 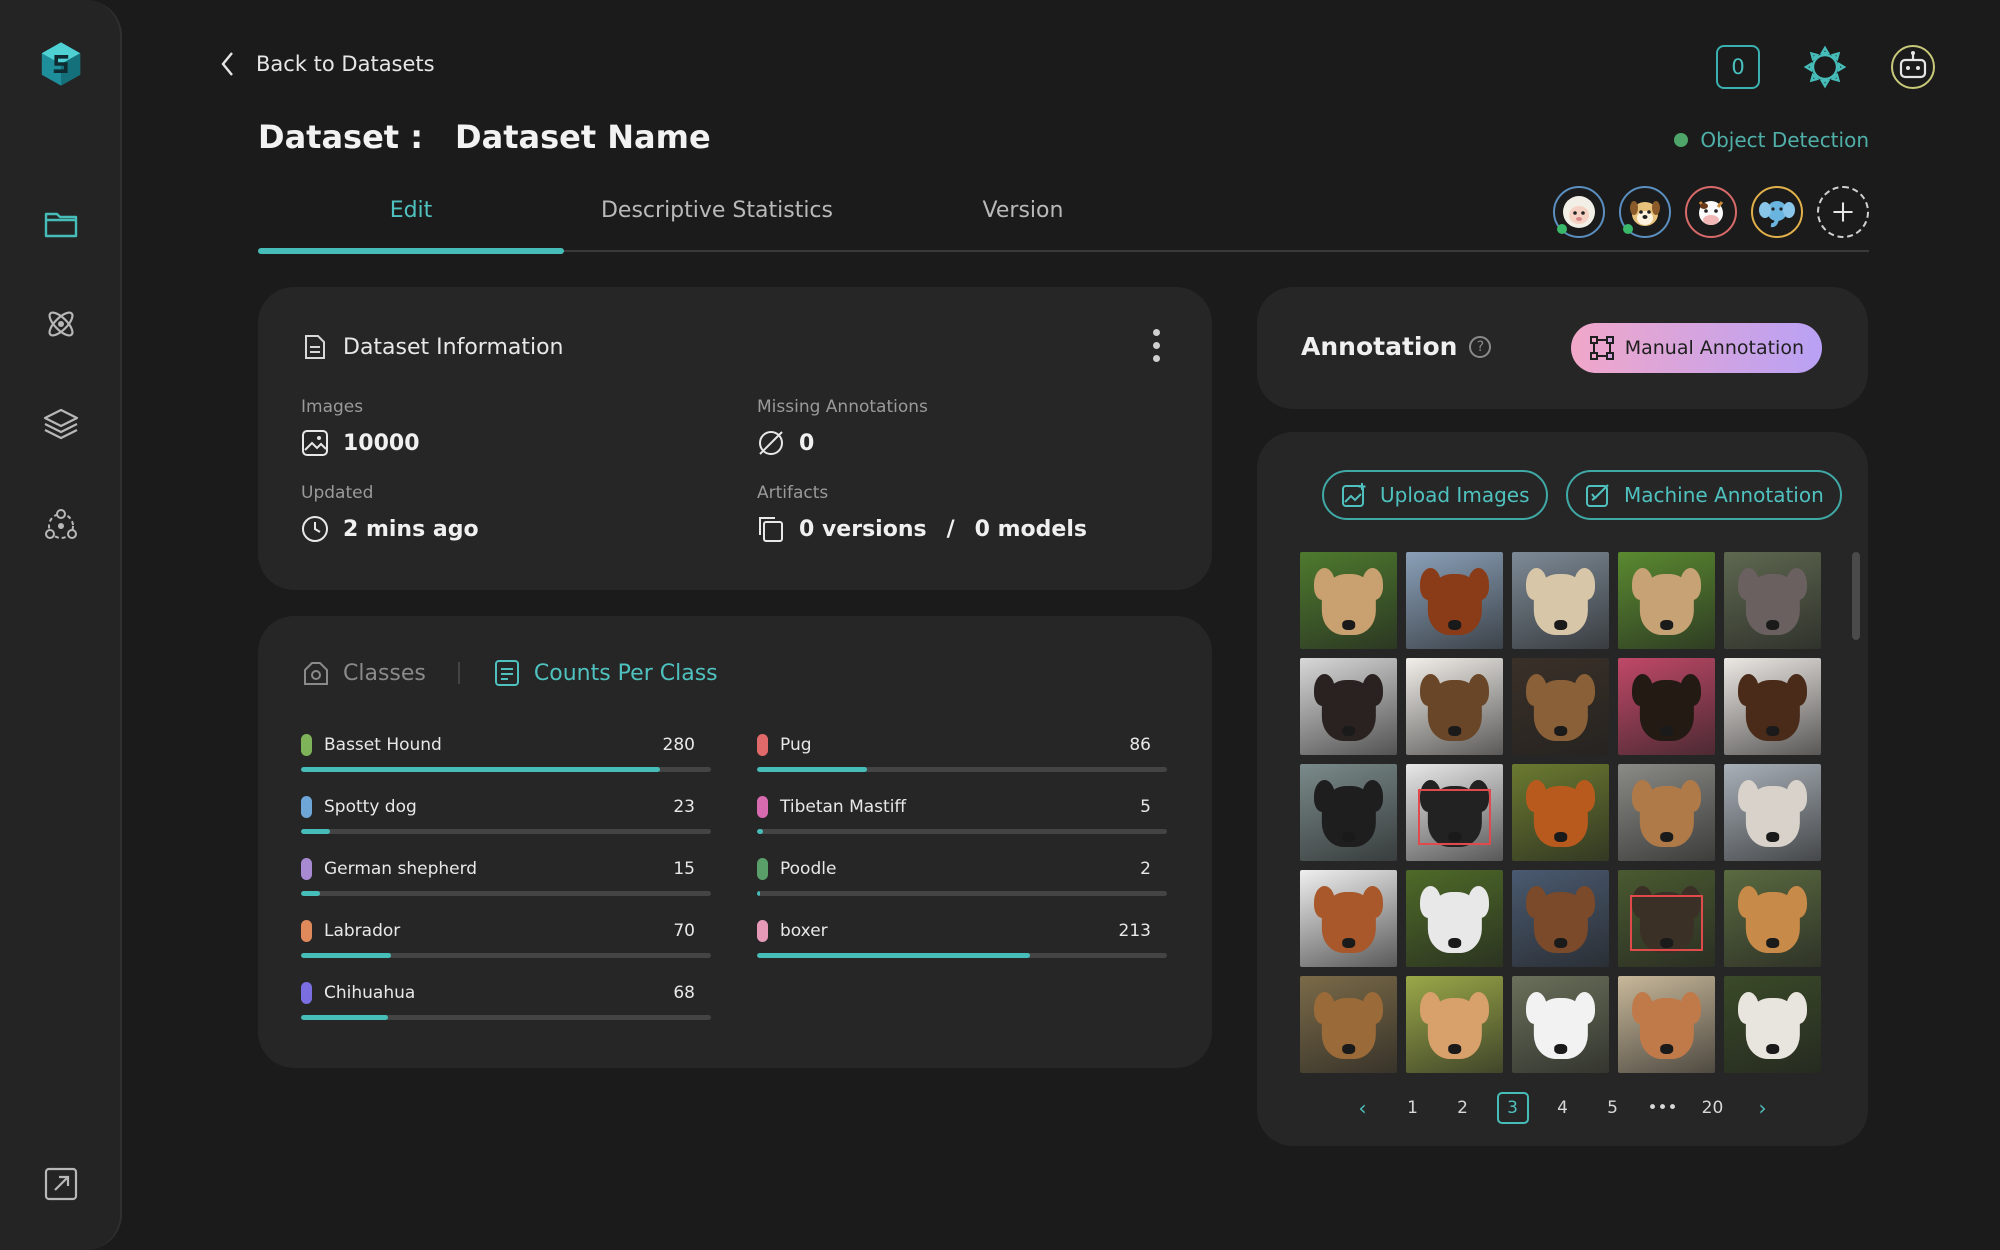 I want to click on class-count: 213, so click(x=1134, y=931).